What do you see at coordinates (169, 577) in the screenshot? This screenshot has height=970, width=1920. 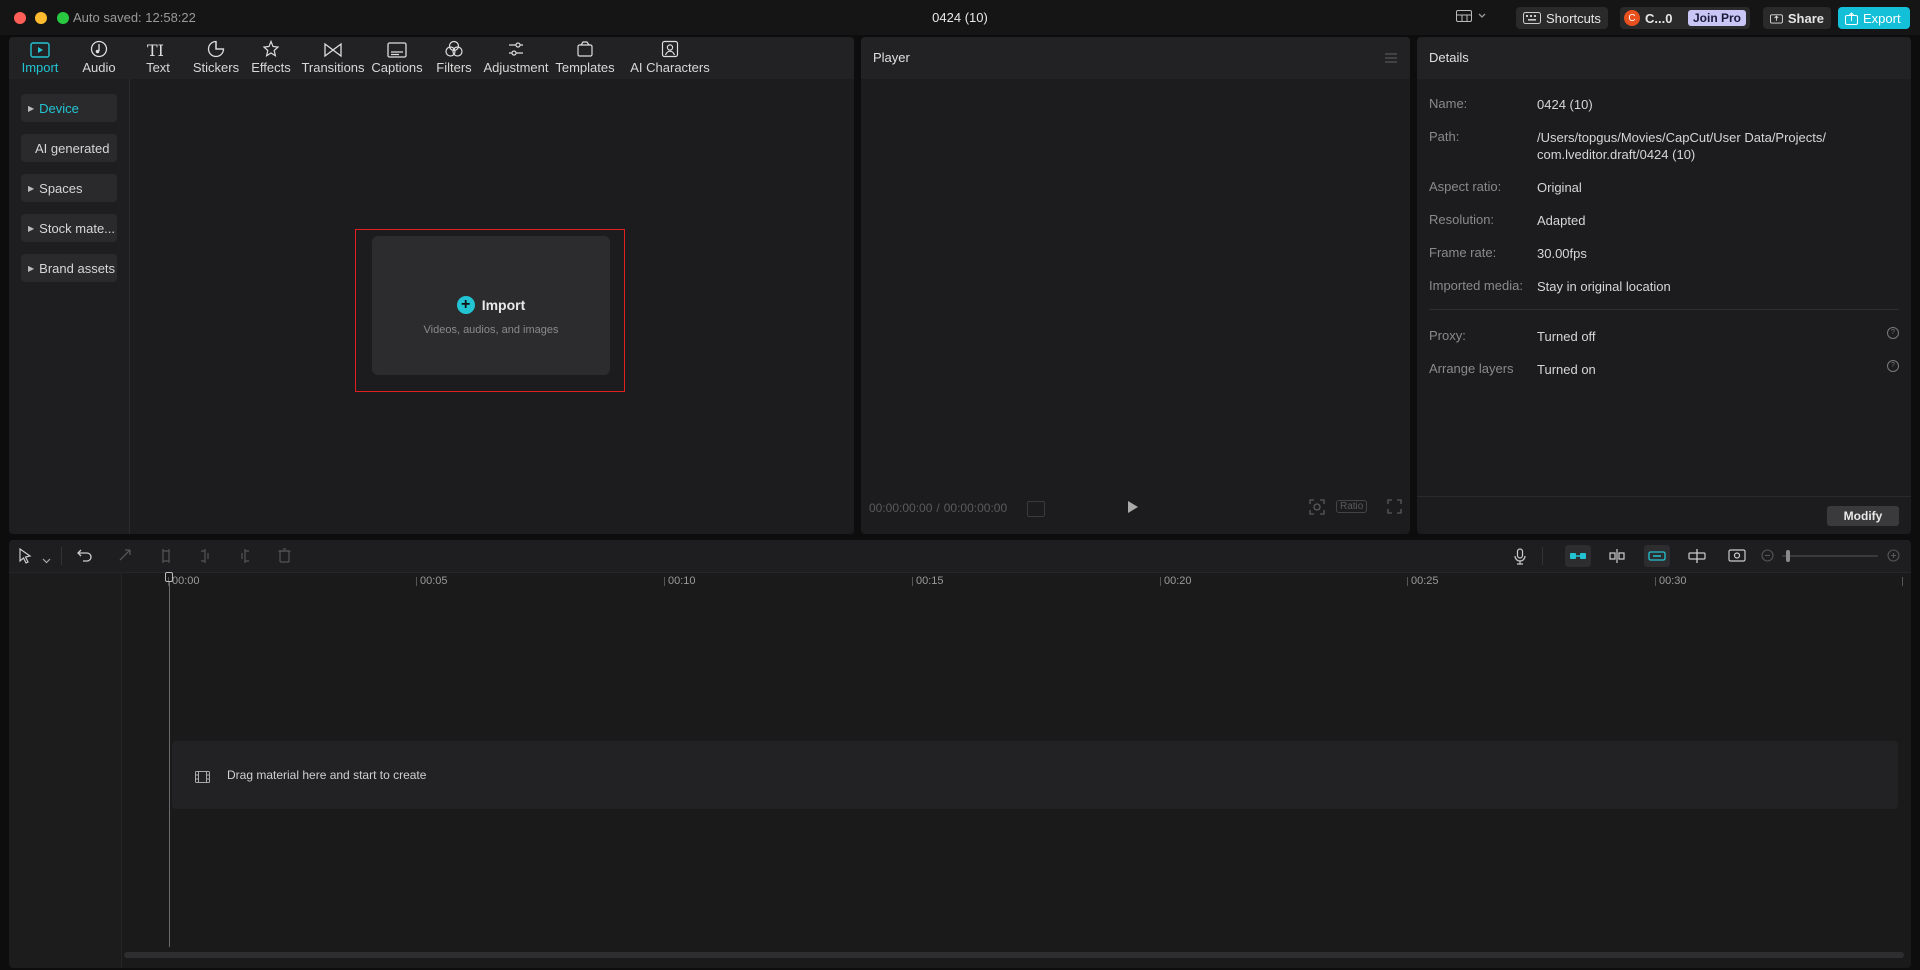 I see `playhead-handle` at bounding box center [169, 577].